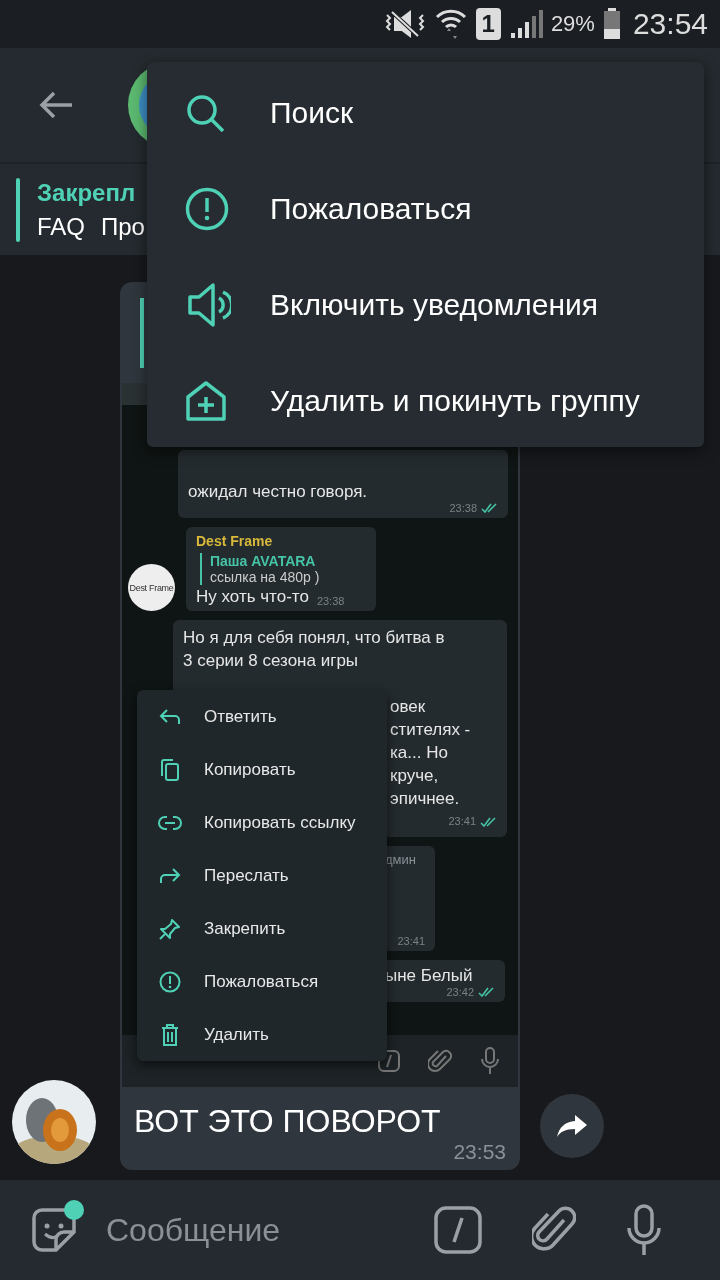 The width and height of the screenshot is (720, 1280). What do you see at coordinates (54, 1230) in the screenshot?
I see `sticker-button` at bounding box center [54, 1230].